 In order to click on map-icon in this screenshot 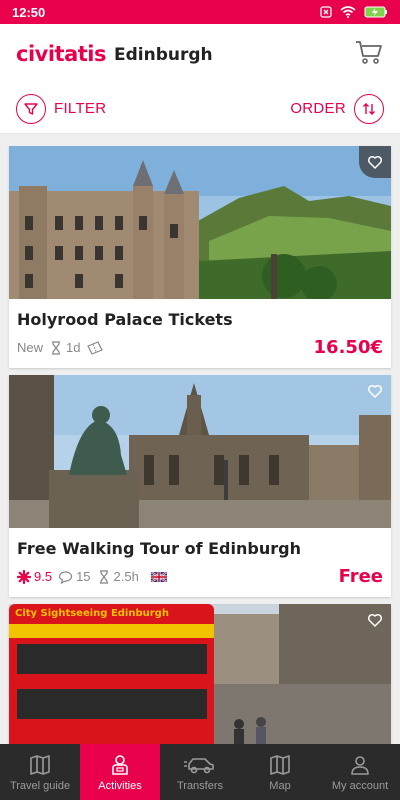, I will do `click(280, 764)`.